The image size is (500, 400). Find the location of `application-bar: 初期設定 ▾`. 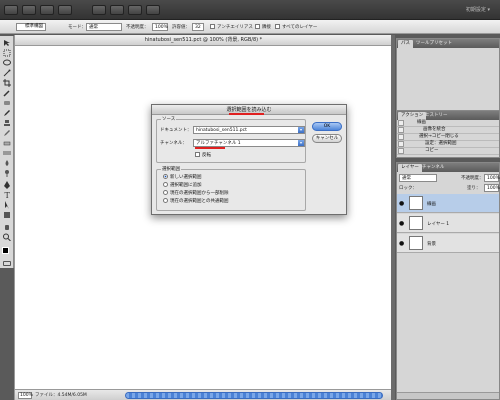

application-bar: 初期設定 ▾ is located at coordinates (250, 10).